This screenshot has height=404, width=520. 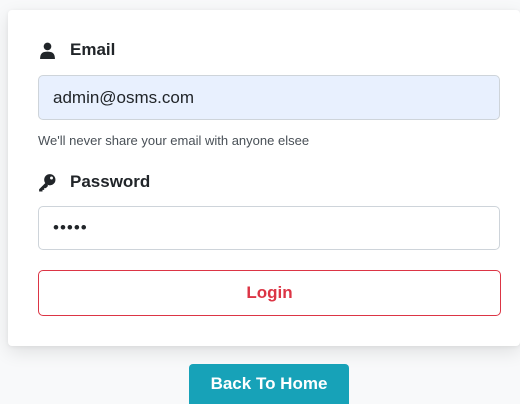 What do you see at coordinates (47, 182) in the screenshot?
I see `key-icon` at bounding box center [47, 182].